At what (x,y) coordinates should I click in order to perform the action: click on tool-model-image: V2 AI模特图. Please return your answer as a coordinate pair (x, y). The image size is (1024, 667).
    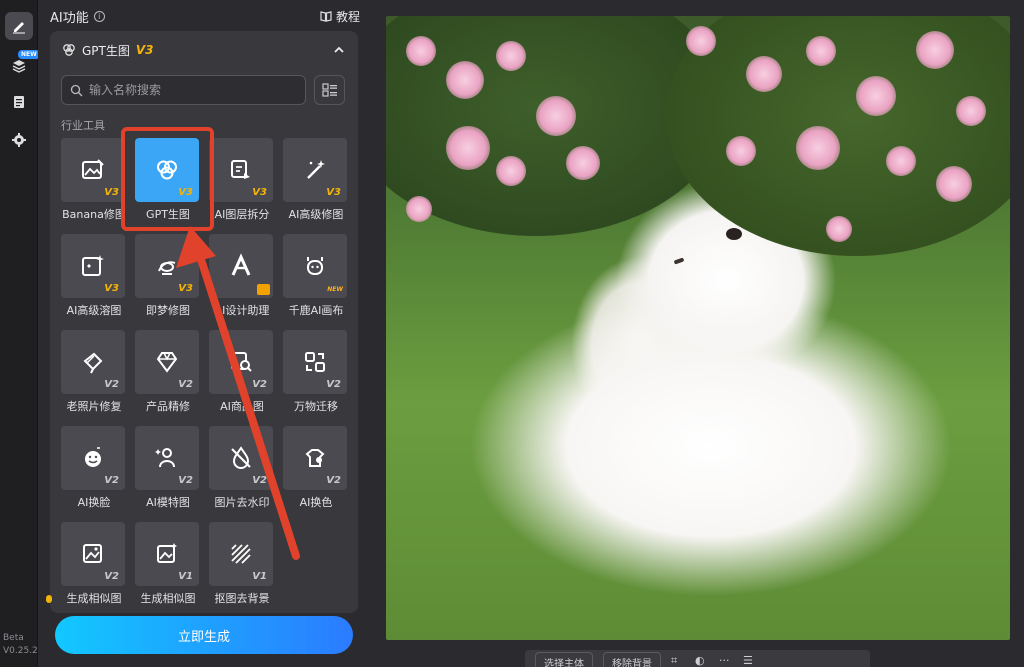
    Looking at the image, I should click on (168, 469).